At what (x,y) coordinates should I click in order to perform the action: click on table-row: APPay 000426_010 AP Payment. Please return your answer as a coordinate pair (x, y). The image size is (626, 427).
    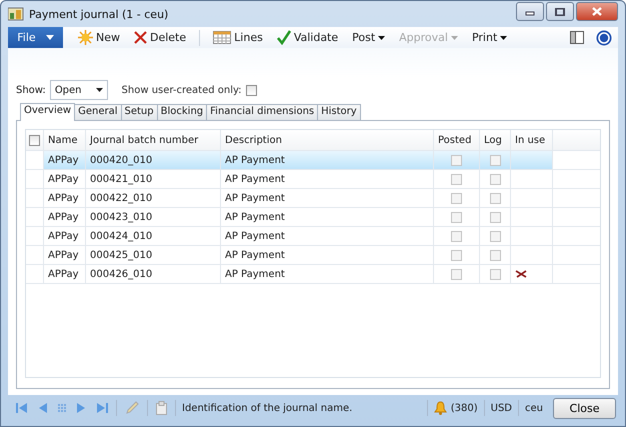
    Looking at the image, I should click on (313, 274).